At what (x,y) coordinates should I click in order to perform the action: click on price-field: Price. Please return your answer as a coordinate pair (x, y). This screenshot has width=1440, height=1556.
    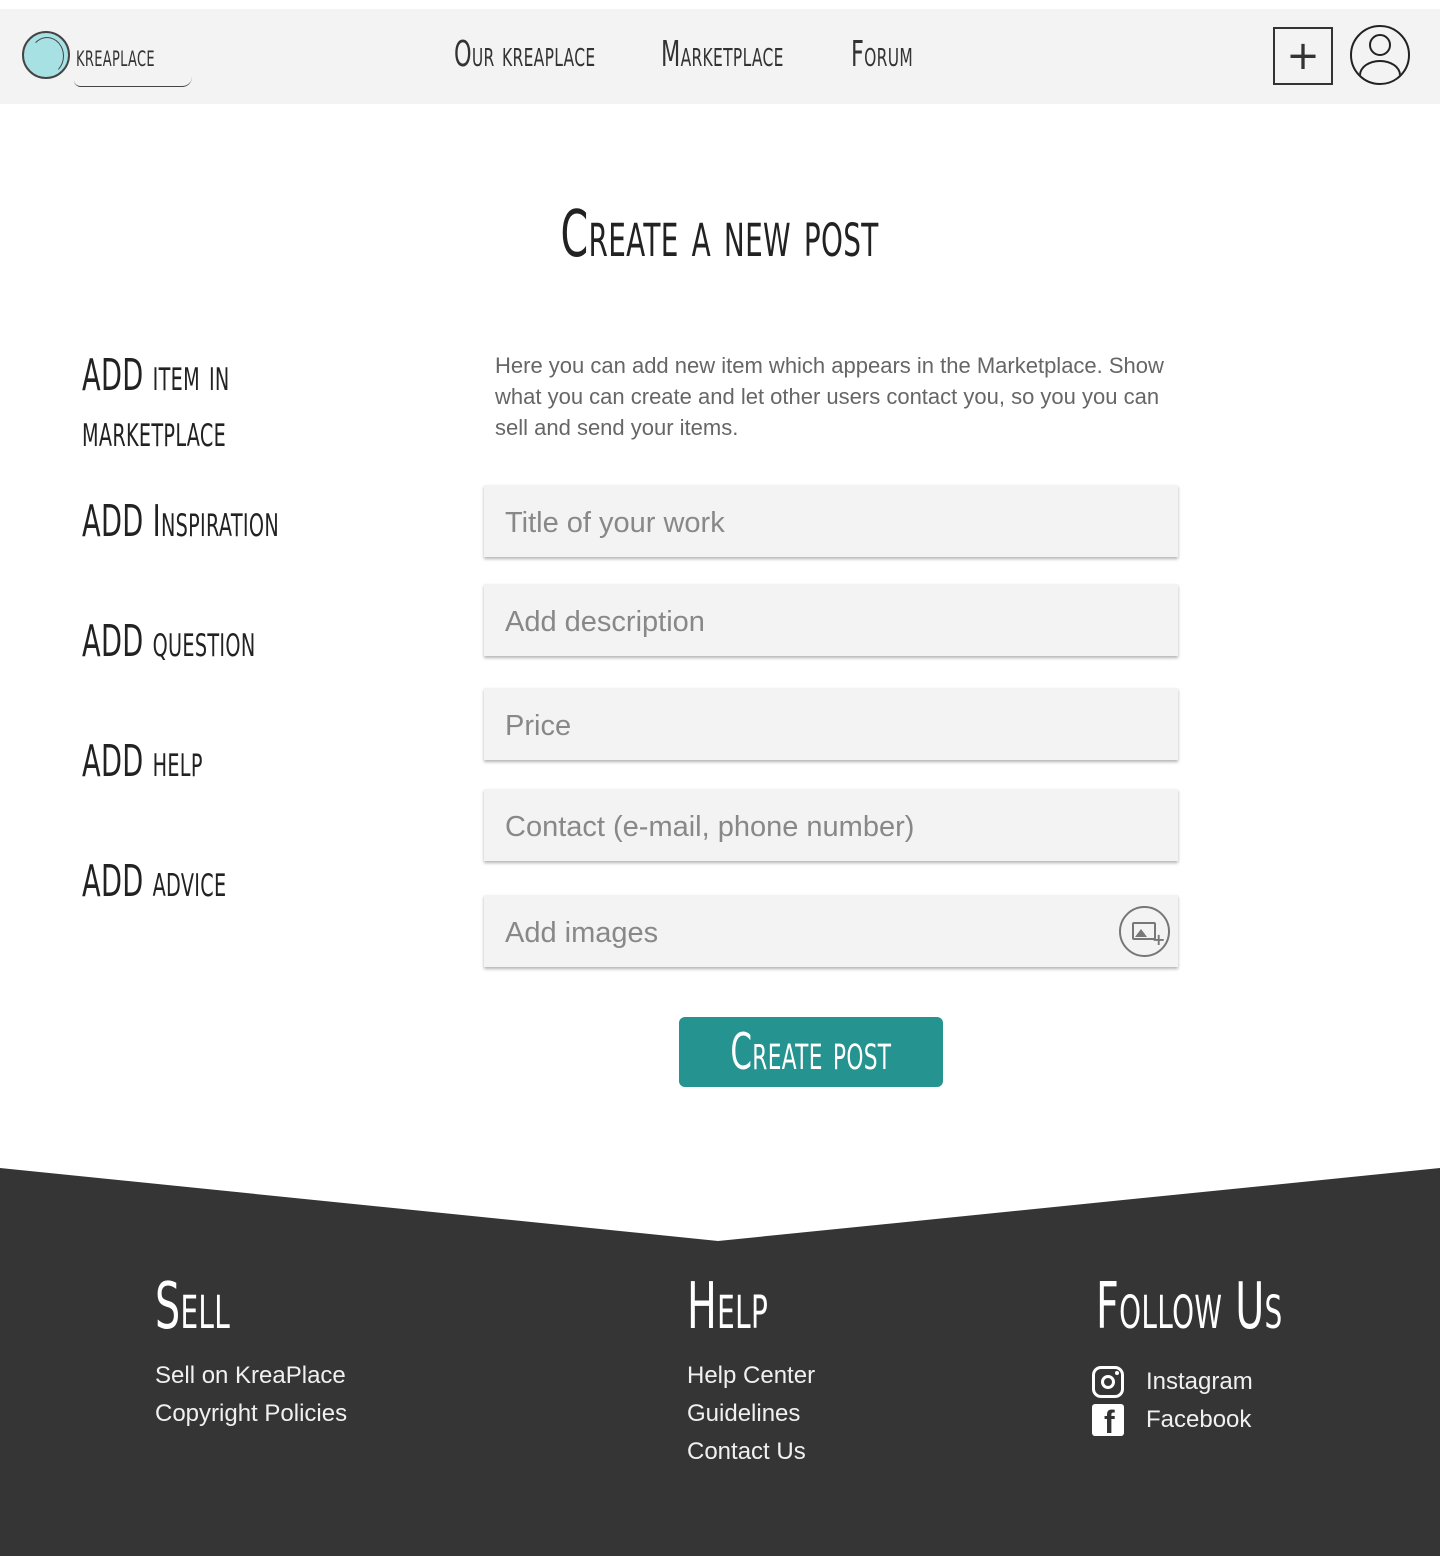
    Looking at the image, I should click on (831, 724).